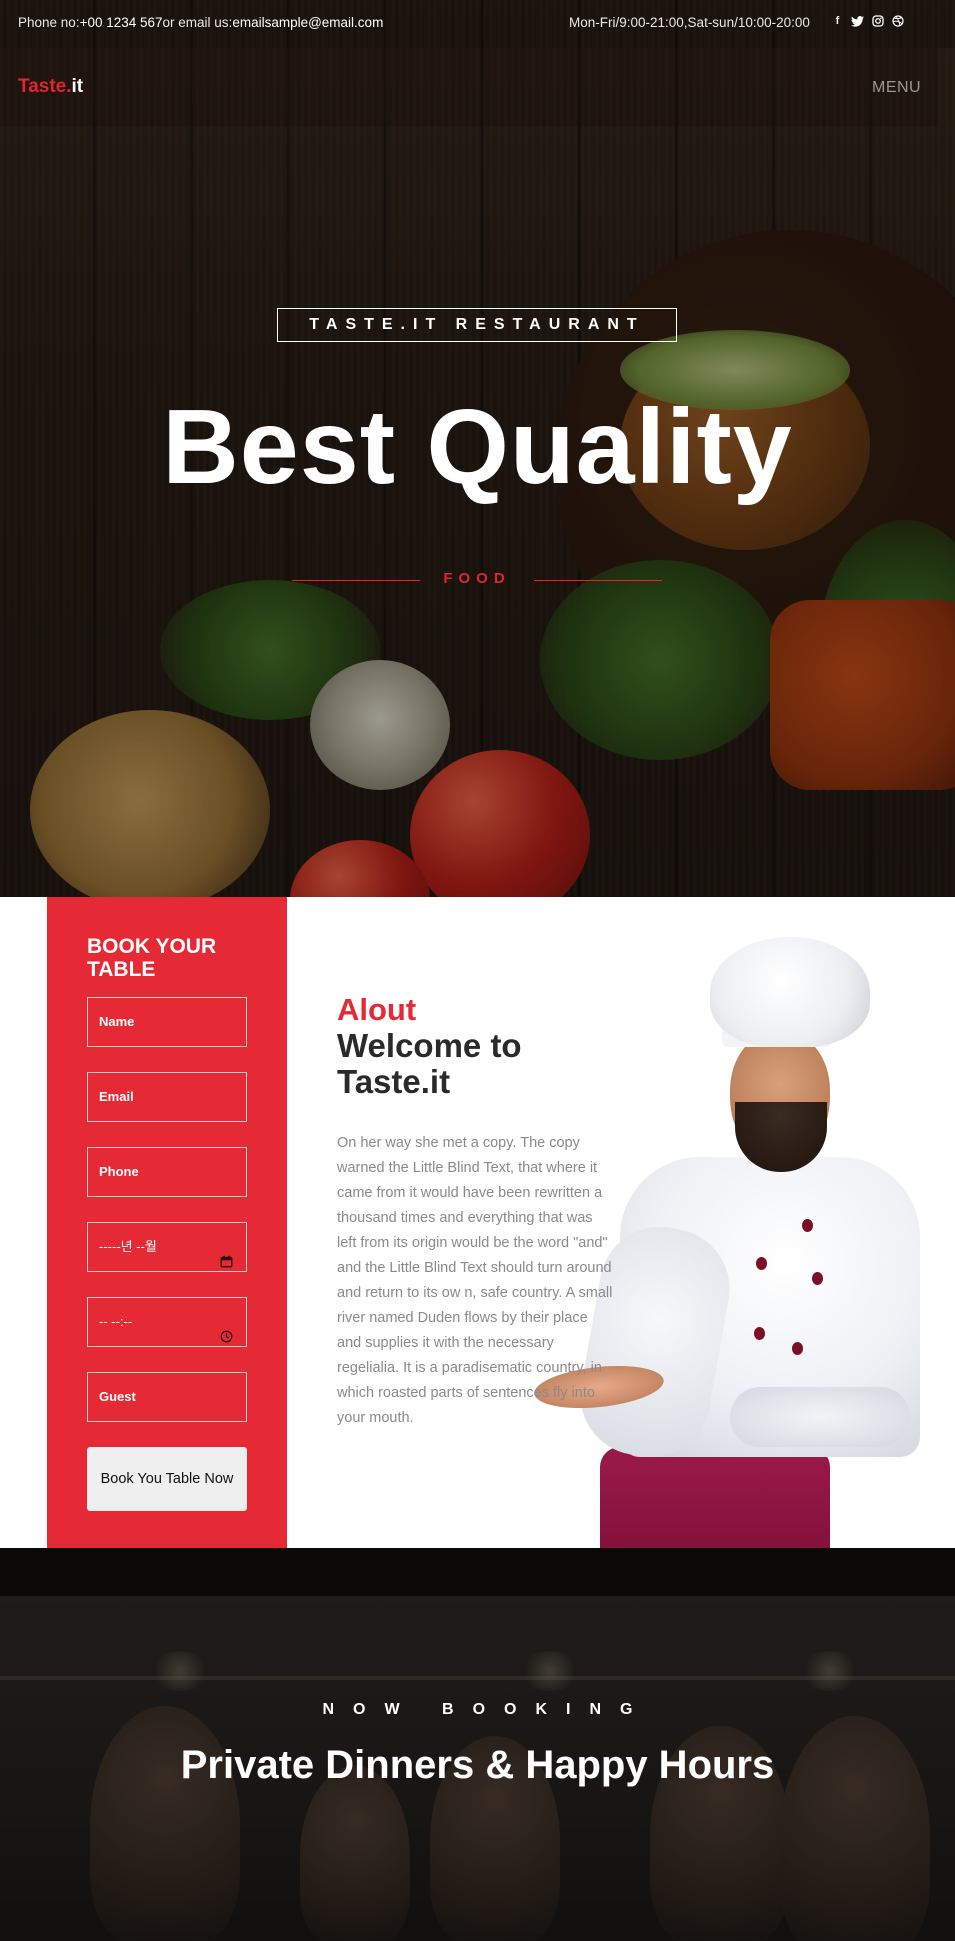 The image size is (955, 1941). Describe the element at coordinates (128, 1246) in the screenshot. I see `date-input-value: -----년 --월` at that location.